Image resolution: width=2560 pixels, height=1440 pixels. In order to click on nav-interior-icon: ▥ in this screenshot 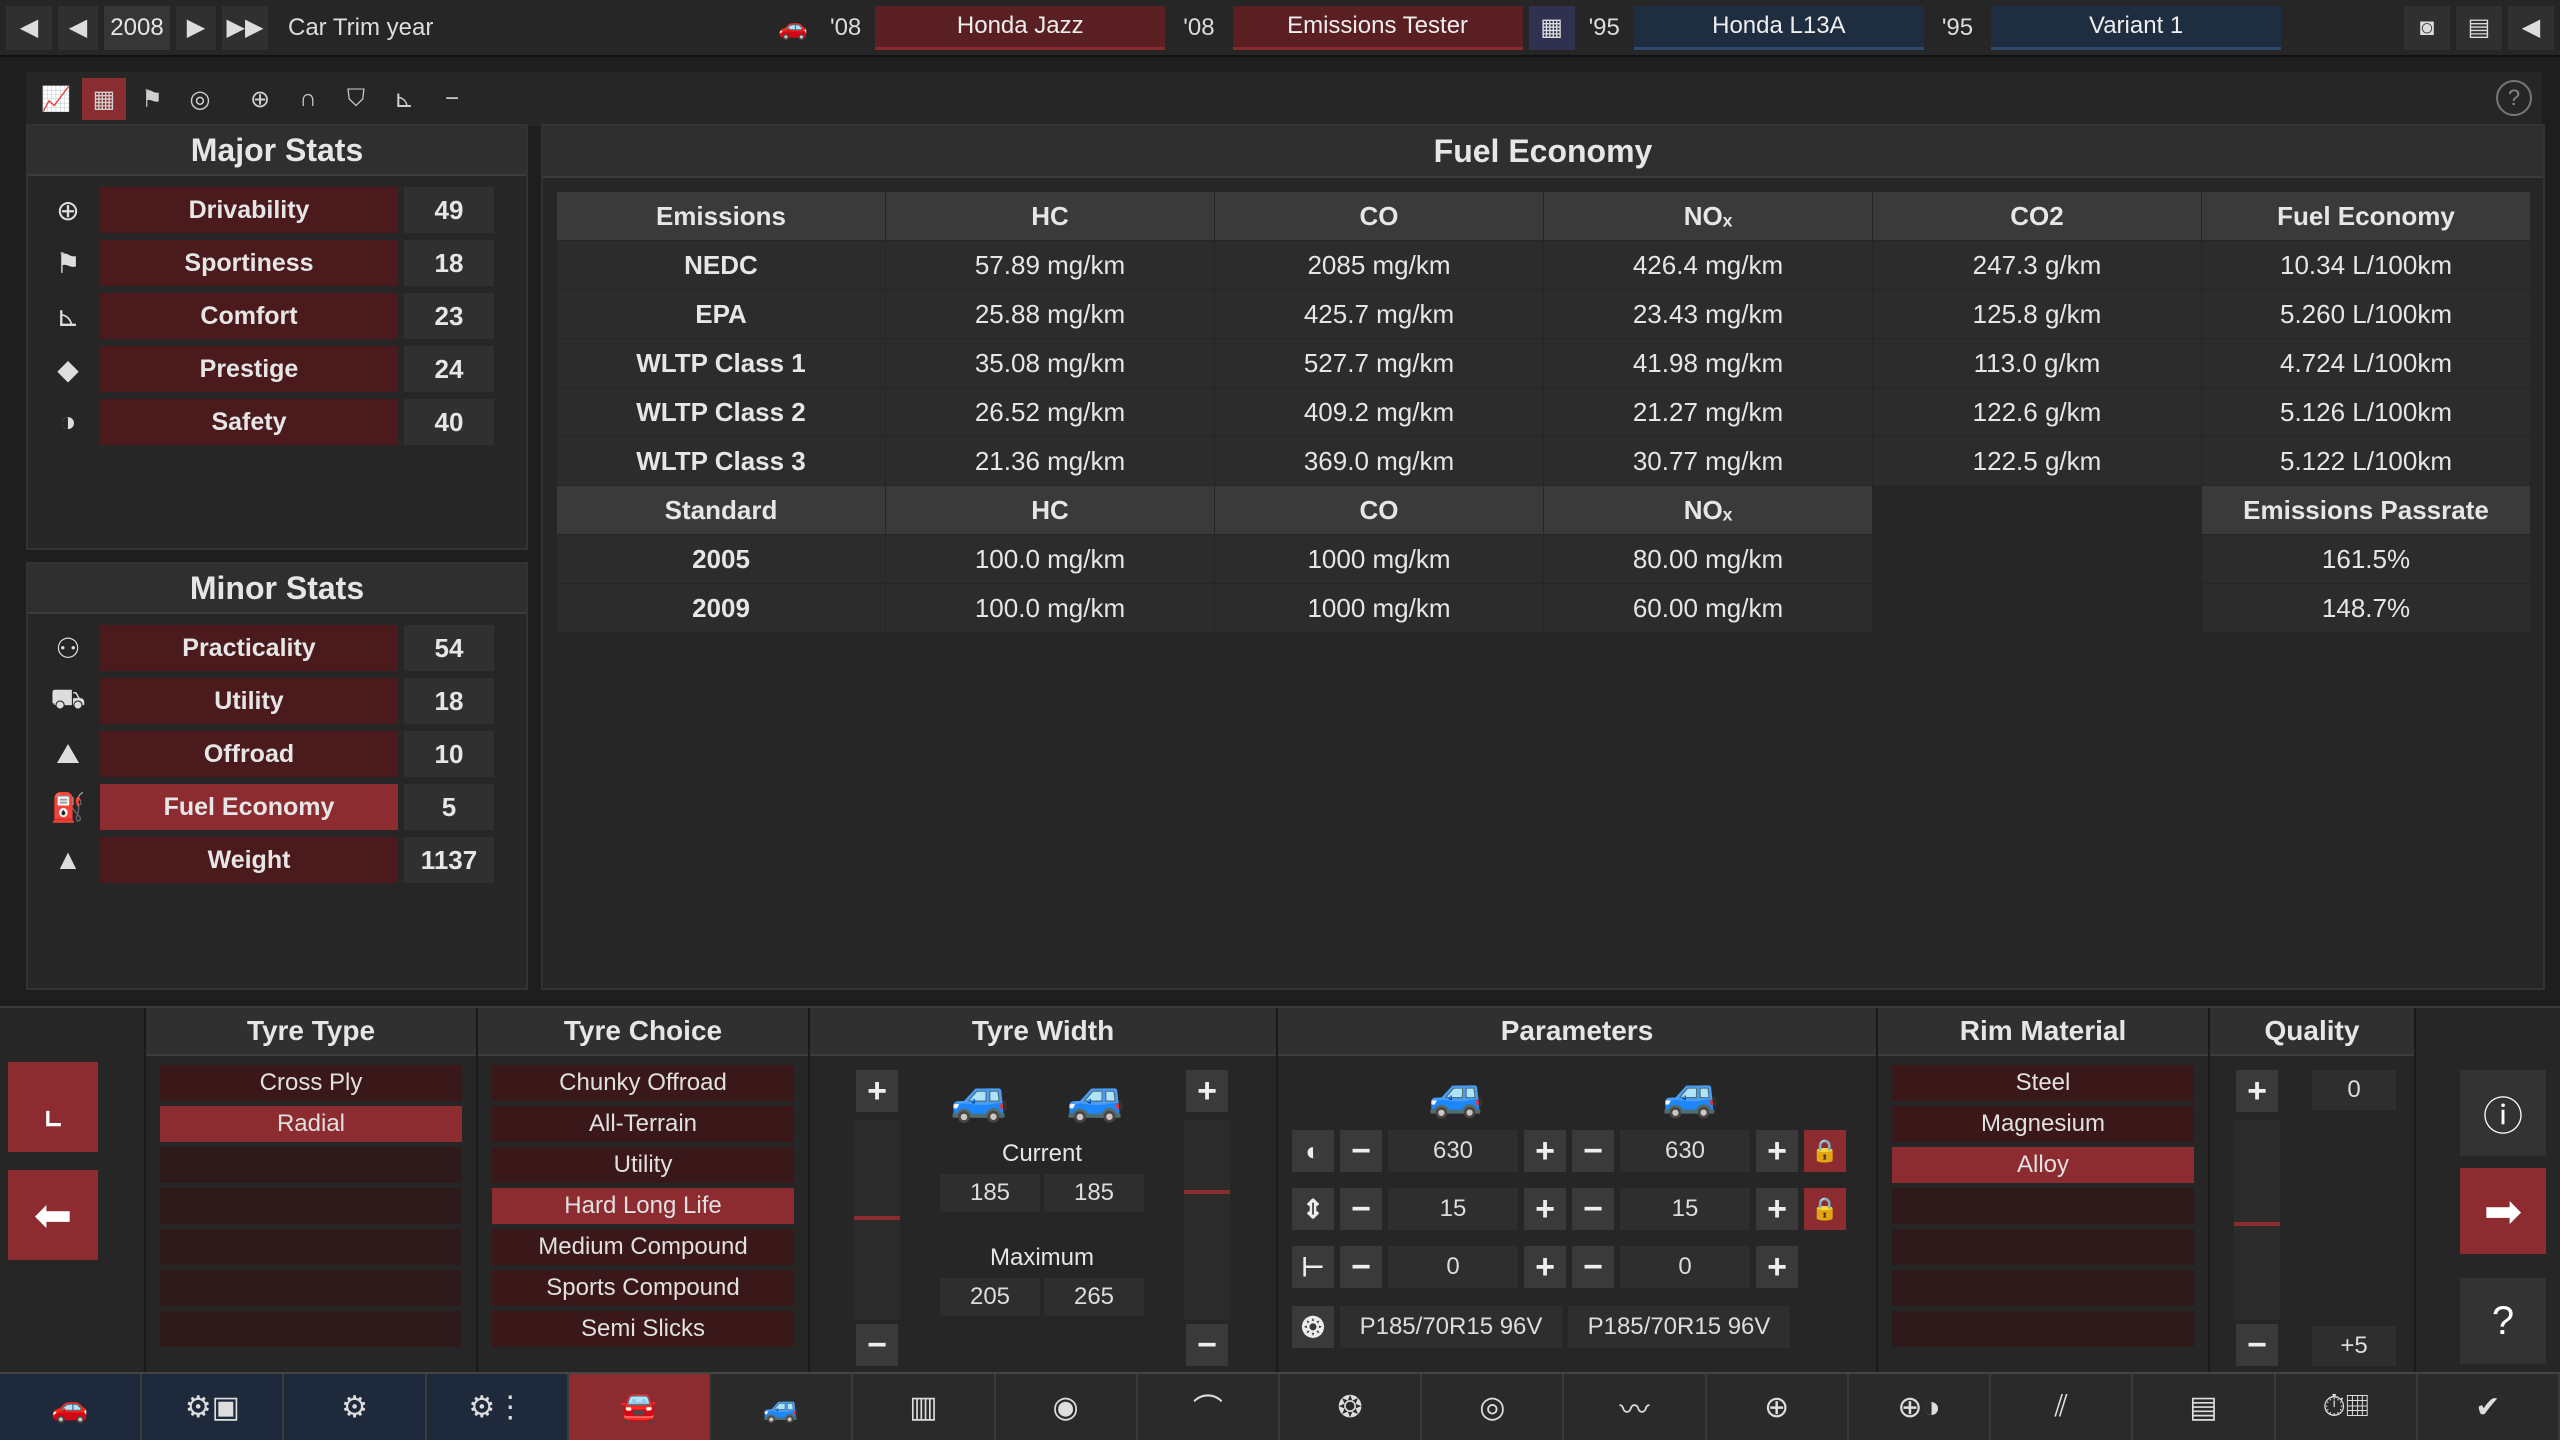, I will do `click(924, 1407)`.